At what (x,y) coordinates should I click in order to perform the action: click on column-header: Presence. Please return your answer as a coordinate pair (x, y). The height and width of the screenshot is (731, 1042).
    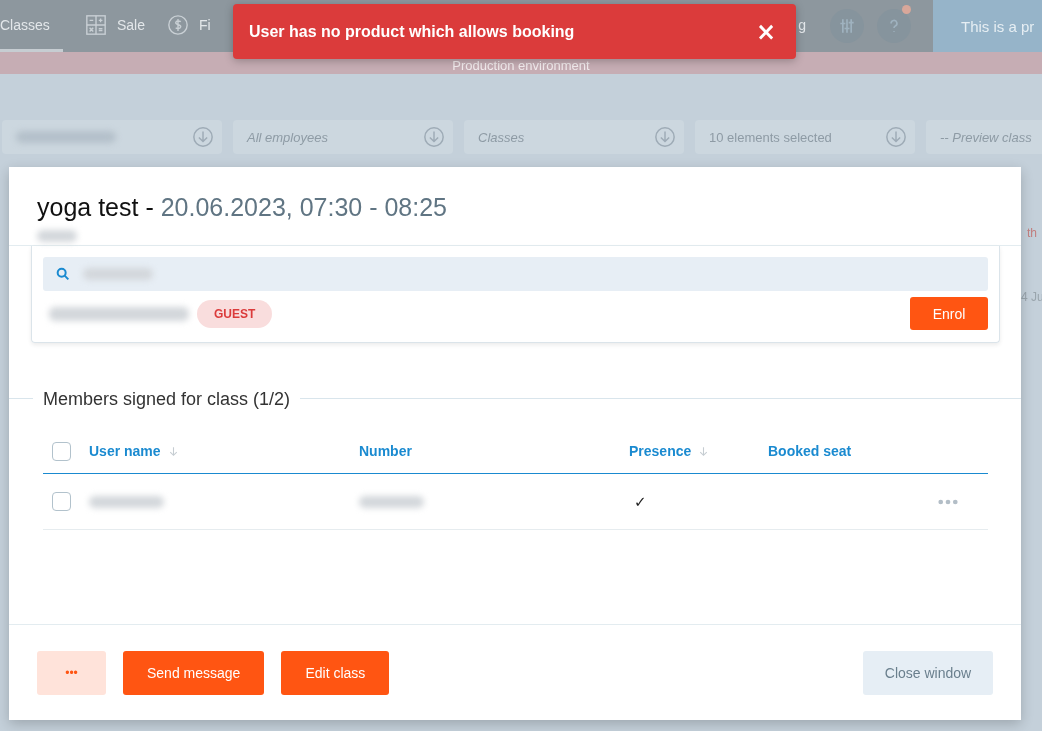
    Looking at the image, I should click on (670, 451).